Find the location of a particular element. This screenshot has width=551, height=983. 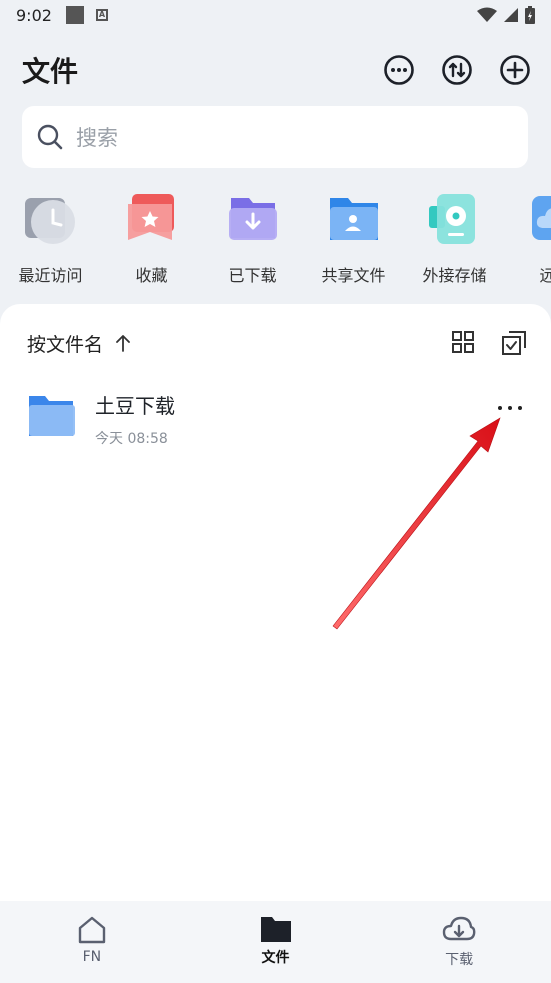

quick-external-storage-label: 外接存储 is located at coordinates (454, 275).